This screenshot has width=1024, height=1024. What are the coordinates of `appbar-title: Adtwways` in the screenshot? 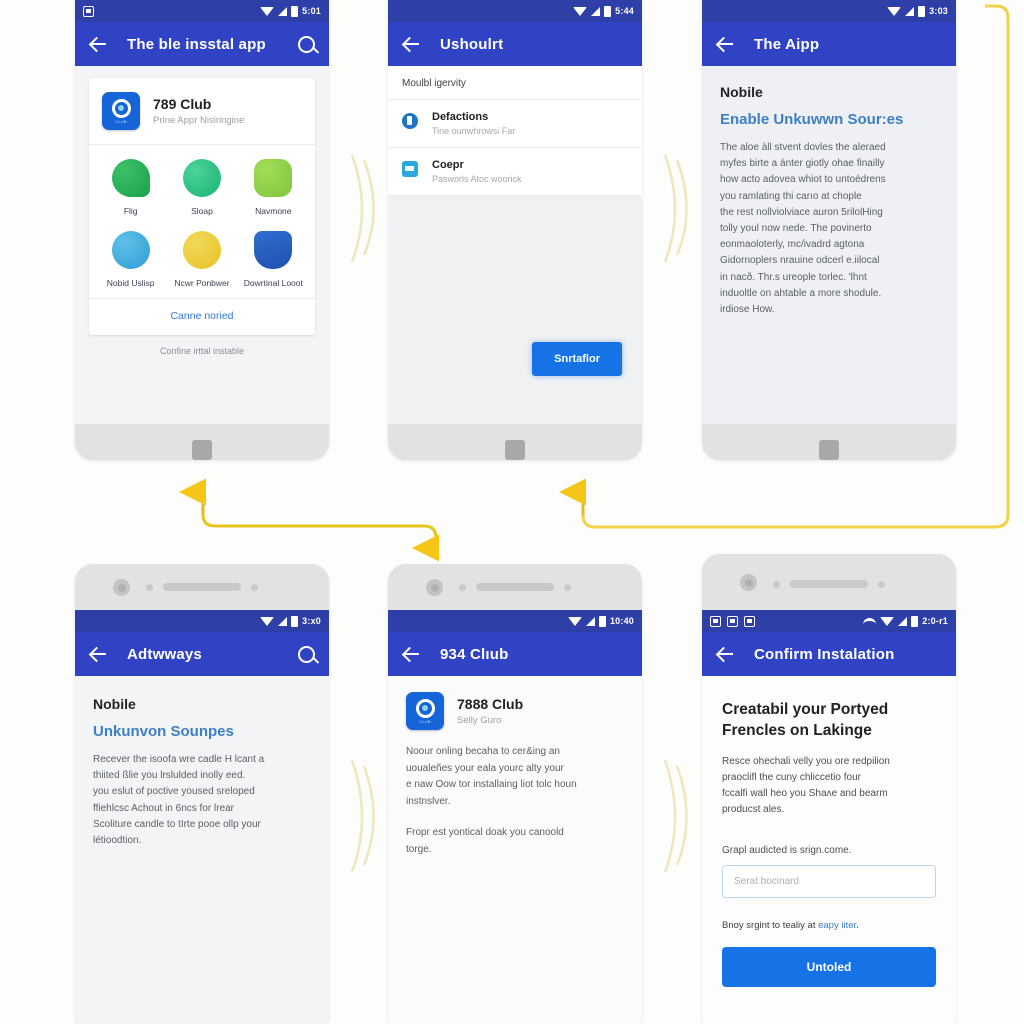 It's located at (164, 654).